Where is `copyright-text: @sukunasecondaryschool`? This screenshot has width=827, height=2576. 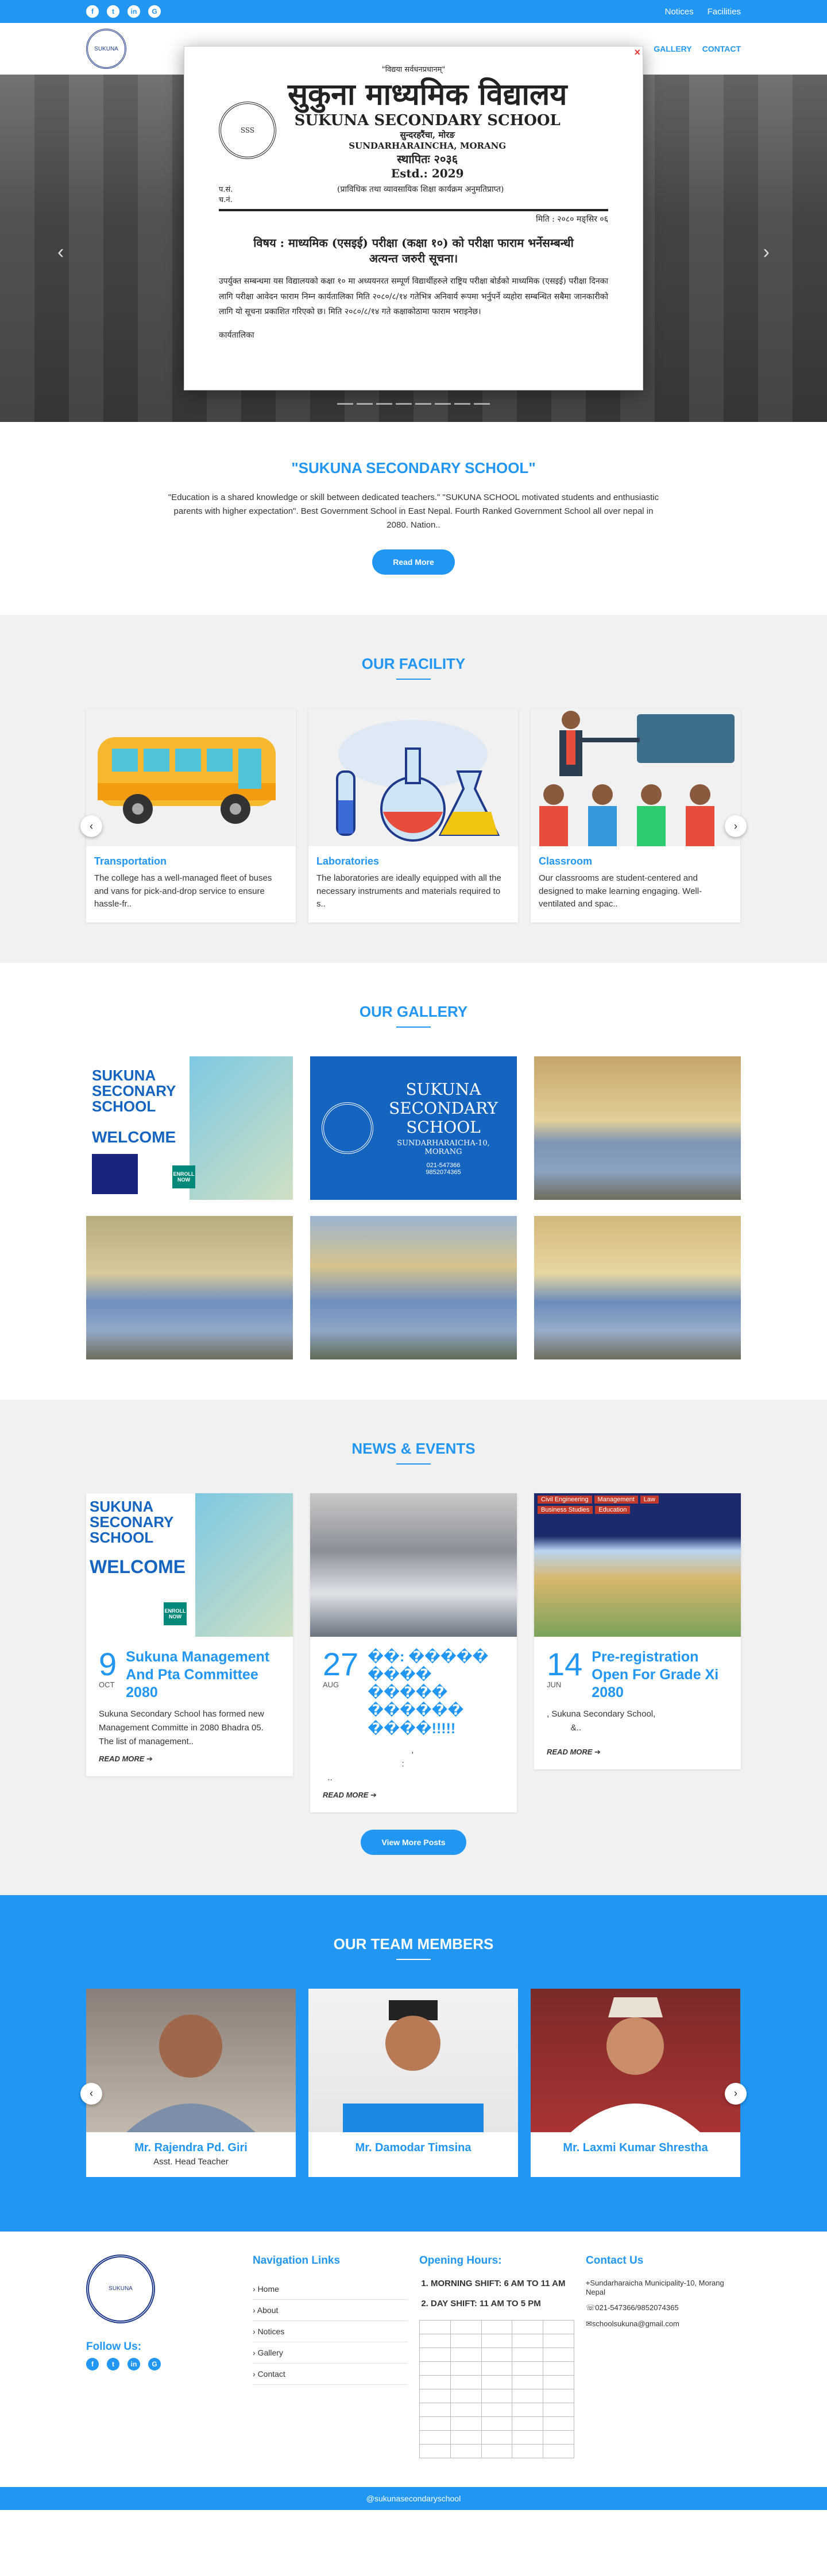 copyright-text: @sukunasecondaryschool is located at coordinates (413, 2498).